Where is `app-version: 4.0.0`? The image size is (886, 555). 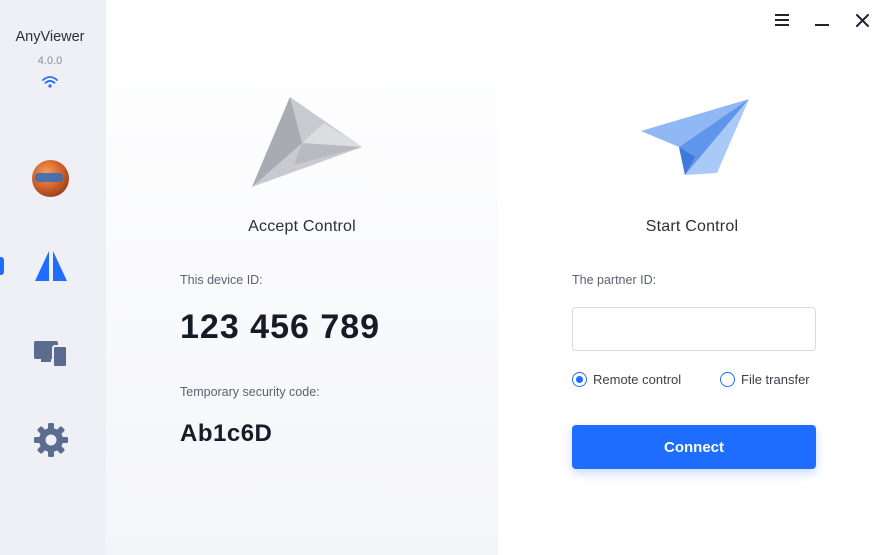 app-version: 4.0.0 is located at coordinates (50, 61).